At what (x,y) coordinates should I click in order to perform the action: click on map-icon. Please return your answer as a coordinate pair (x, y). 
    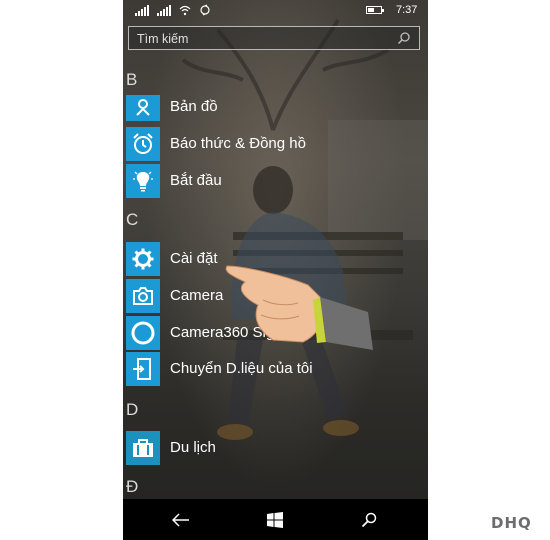
    Looking at the image, I should click on (143, 107).